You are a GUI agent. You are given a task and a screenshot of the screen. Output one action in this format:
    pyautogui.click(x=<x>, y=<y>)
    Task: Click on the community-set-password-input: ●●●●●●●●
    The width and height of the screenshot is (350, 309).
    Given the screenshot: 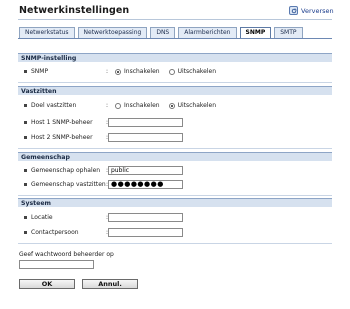 What is the action you would take?
    pyautogui.click(x=145, y=184)
    